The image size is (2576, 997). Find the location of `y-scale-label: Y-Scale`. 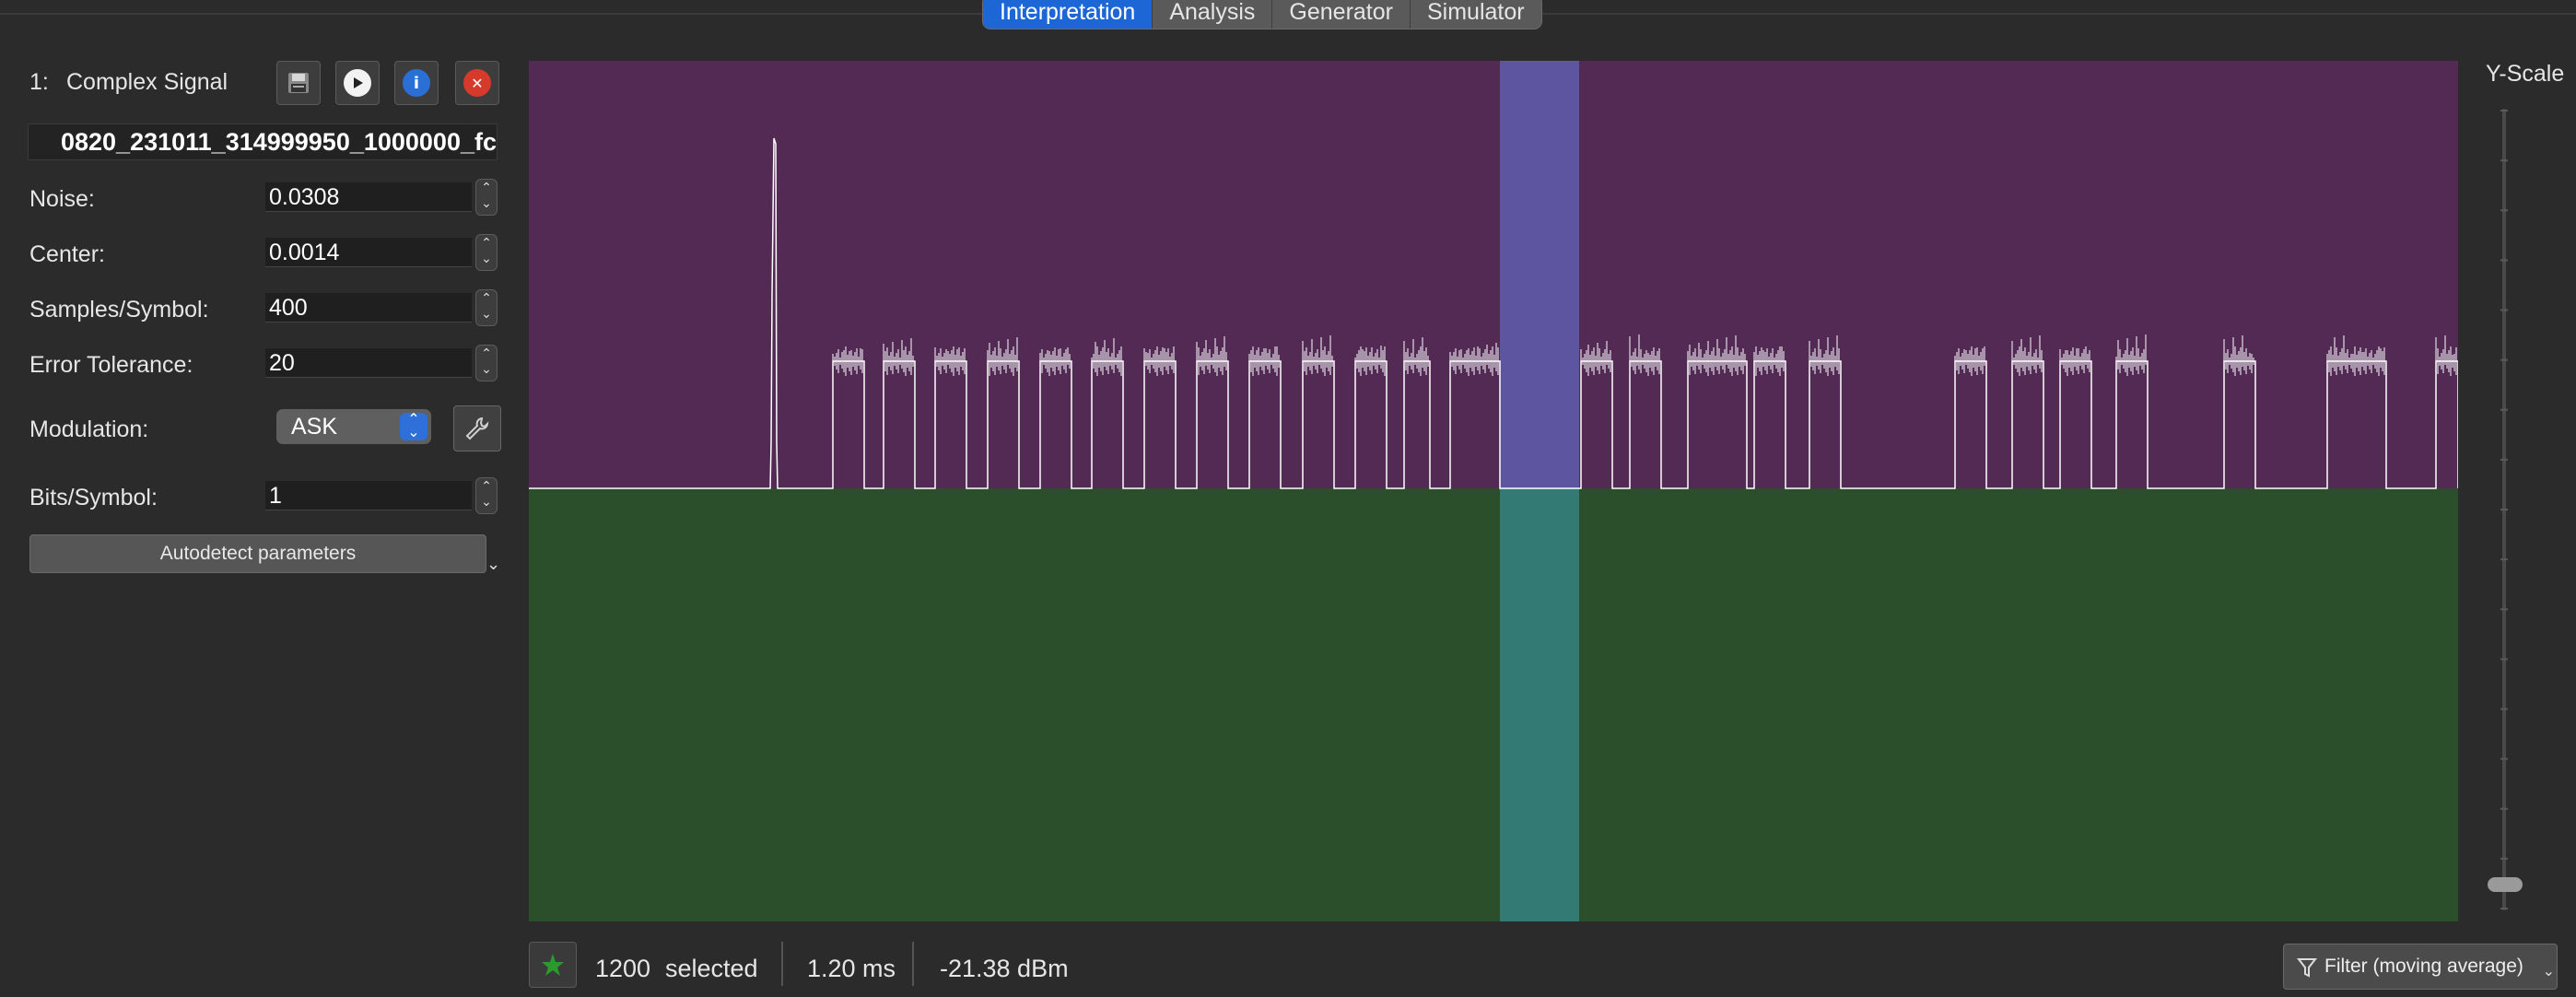

y-scale-label: Y-Scale is located at coordinates (2525, 74).